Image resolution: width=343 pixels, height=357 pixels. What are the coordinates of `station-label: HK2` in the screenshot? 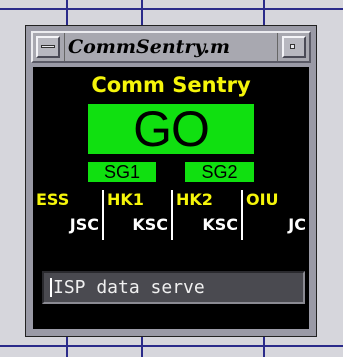 It's located at (194, 199).